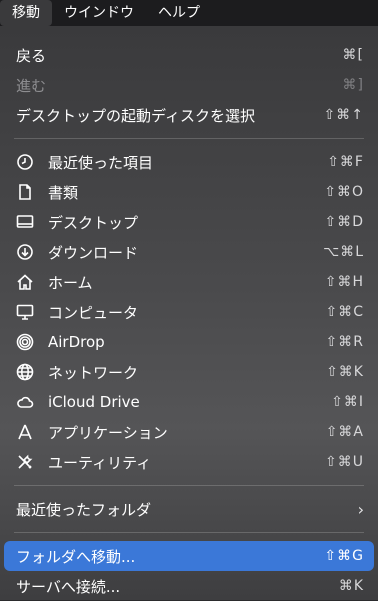 The width and height of the screenshot is (378, 601). Describe the element at coordinates (189, 282) in the screenshot. I see `menu-item-home: ホーム ⇧⌘H` at that location.